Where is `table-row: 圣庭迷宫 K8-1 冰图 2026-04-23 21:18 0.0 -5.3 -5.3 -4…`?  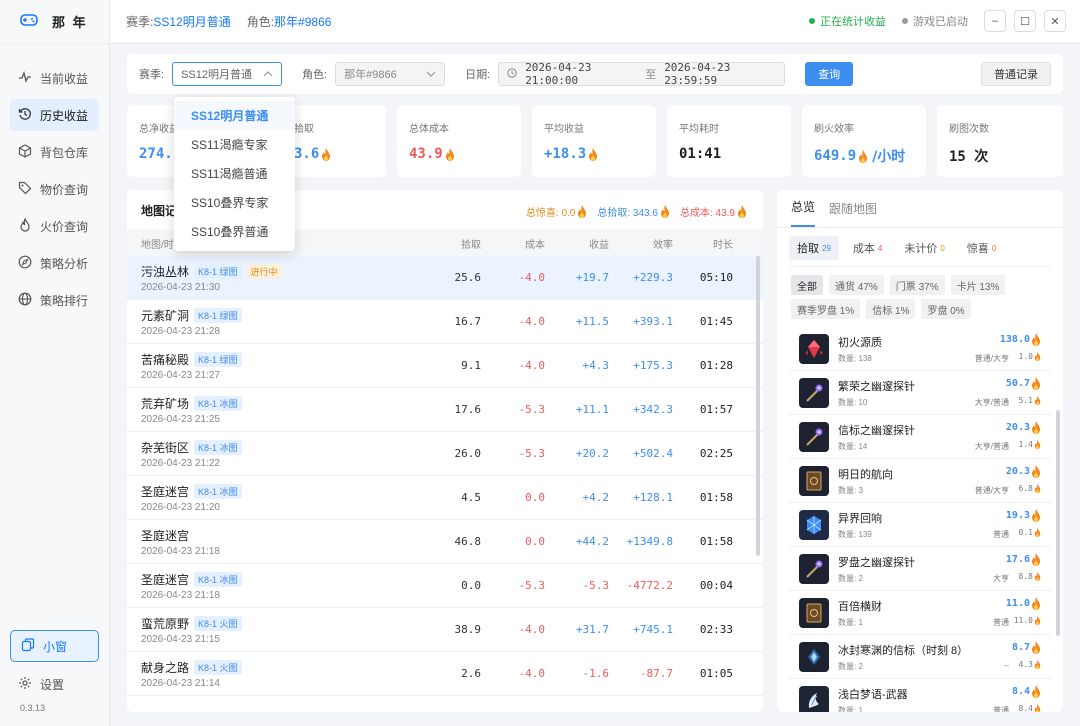 table-row: 圣庭迷宫 K8-1 冰图 2026-04-23 21:18 0.0 -5.3 -5.3 -4… is located at coordinates (445, 586).